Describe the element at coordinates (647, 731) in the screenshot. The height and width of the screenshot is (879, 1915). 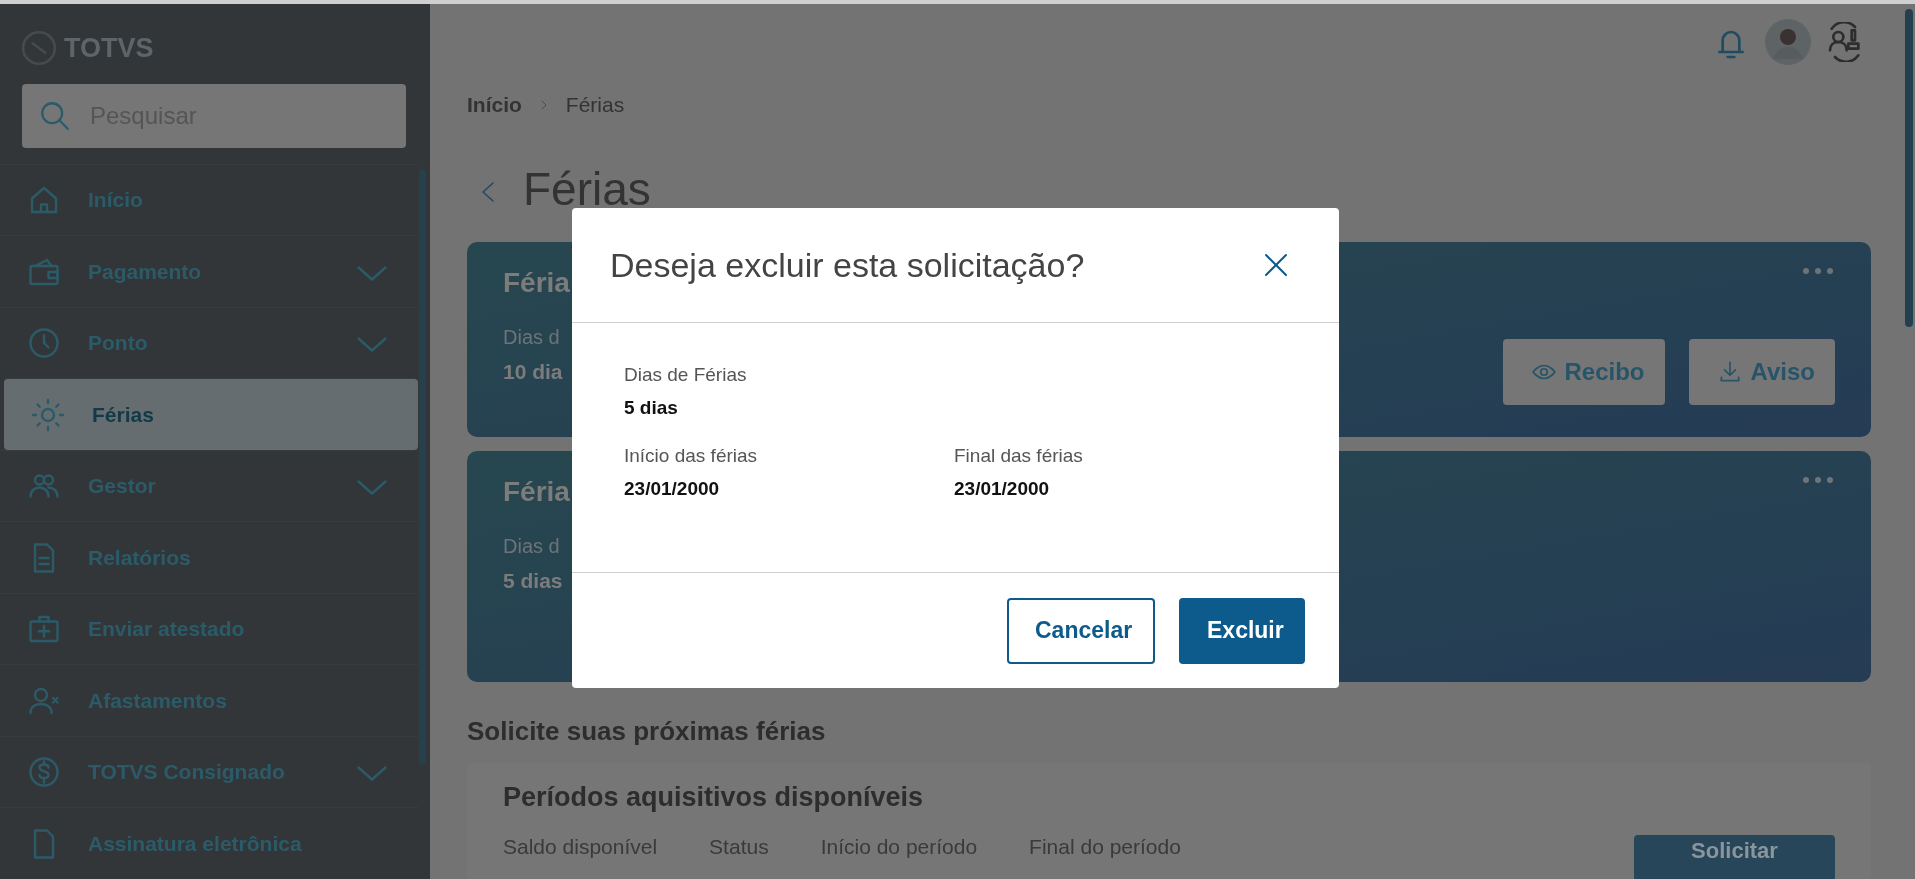
I see `section-title: Solicite suas próximas férias` at that location.